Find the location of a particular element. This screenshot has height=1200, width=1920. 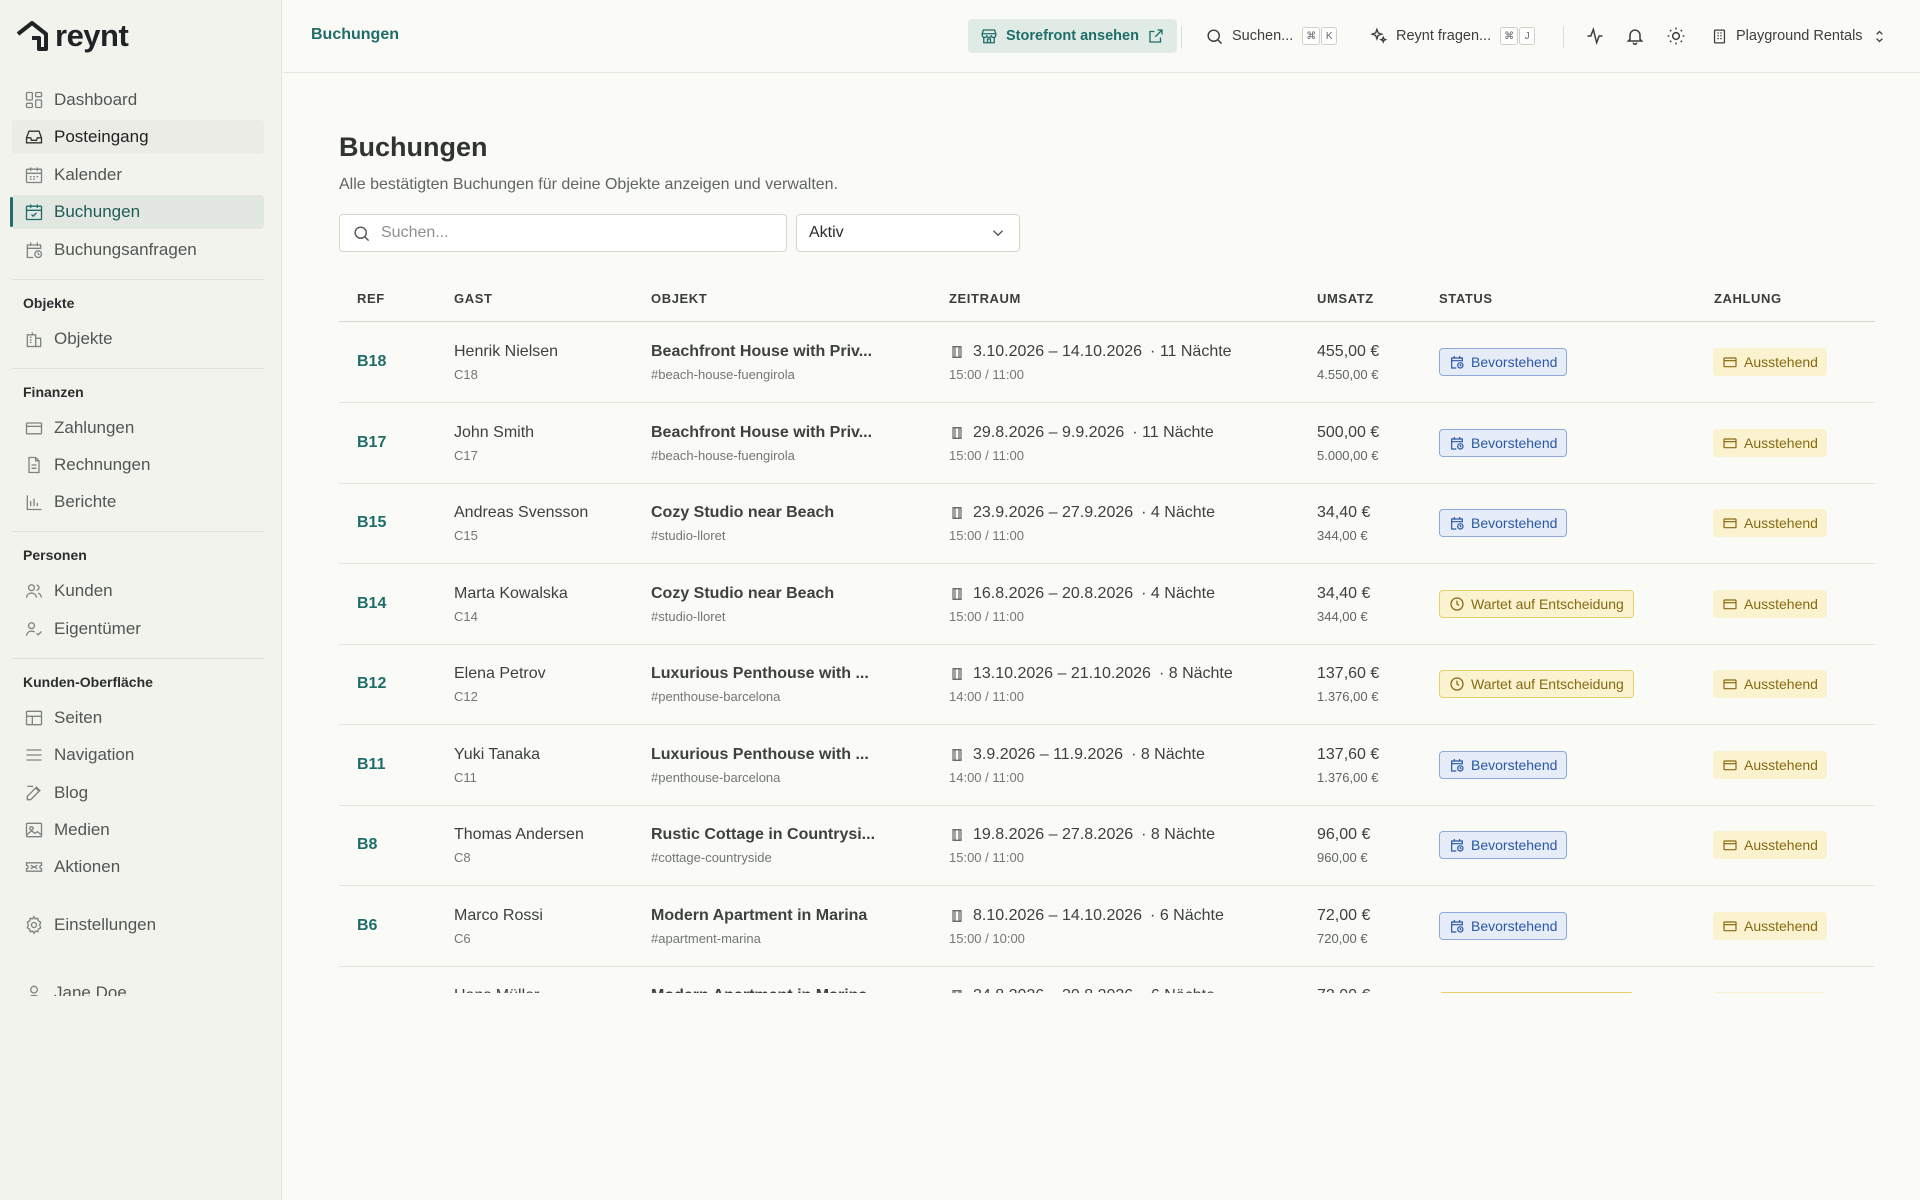

nights-count: · 6 Nächte is located at coordinates (1187, 915).